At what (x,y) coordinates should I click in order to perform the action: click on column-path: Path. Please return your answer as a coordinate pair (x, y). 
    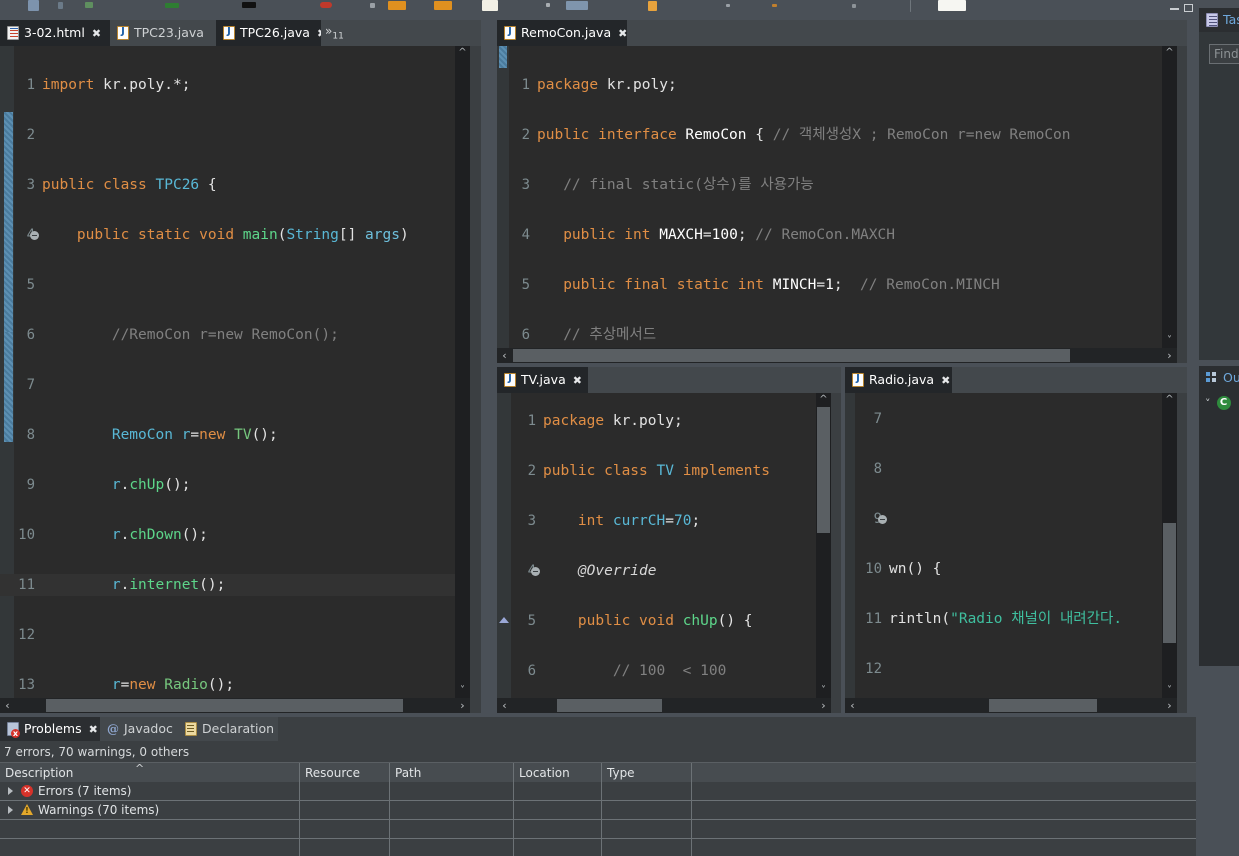
    Looking at the image, I should click on (452, 773).